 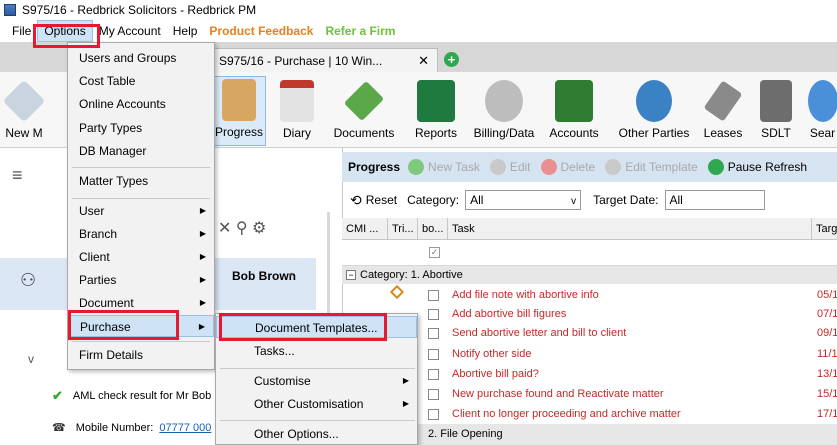 What do you see at coordinates (613, 167) in the screenshot?
I see `template-icon` at bounding box center [613, 167].